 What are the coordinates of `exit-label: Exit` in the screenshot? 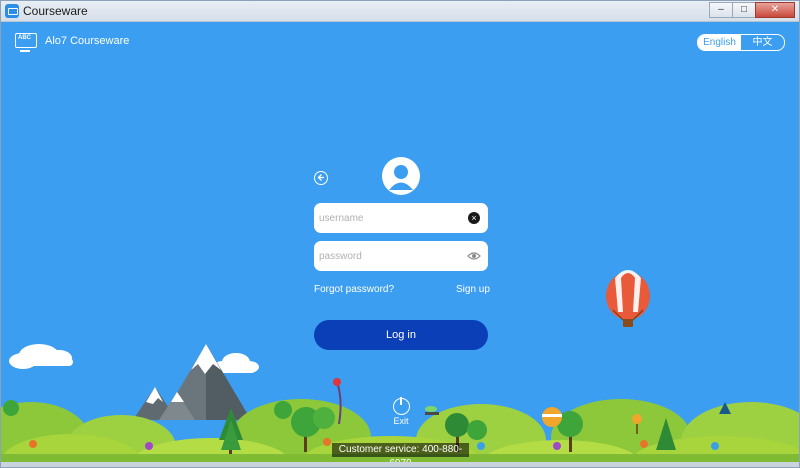 It's located at (401, 421).